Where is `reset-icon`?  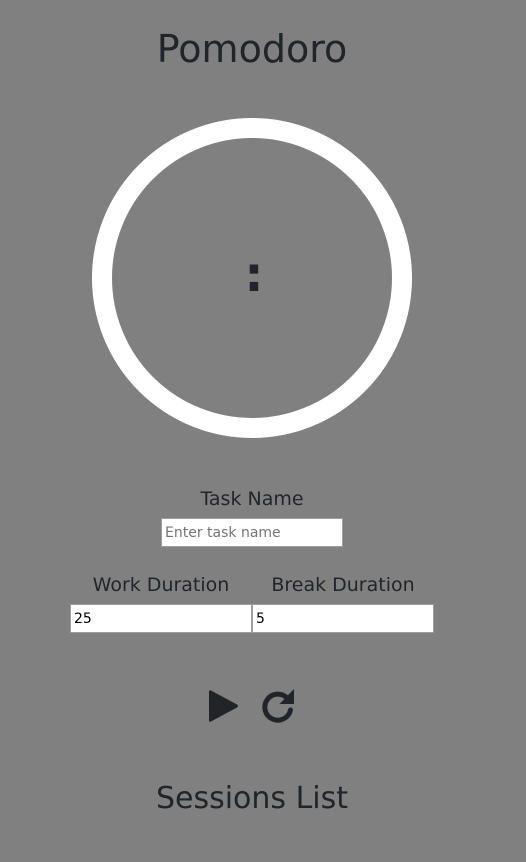
reset-icon is located at coordinates (278, 706).